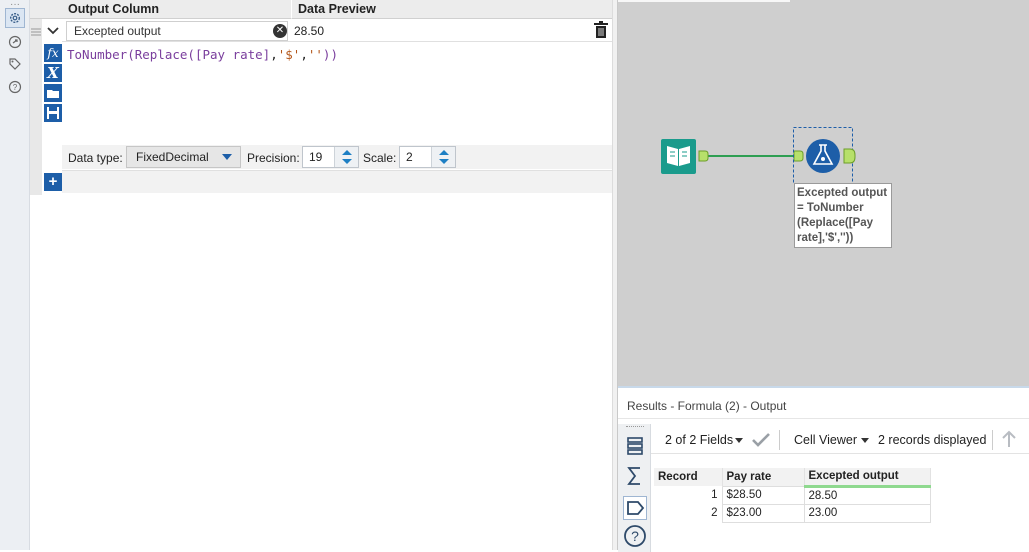 This screenshot has width=1029, height=552. I want to click on row-divider, so click(337, 41).